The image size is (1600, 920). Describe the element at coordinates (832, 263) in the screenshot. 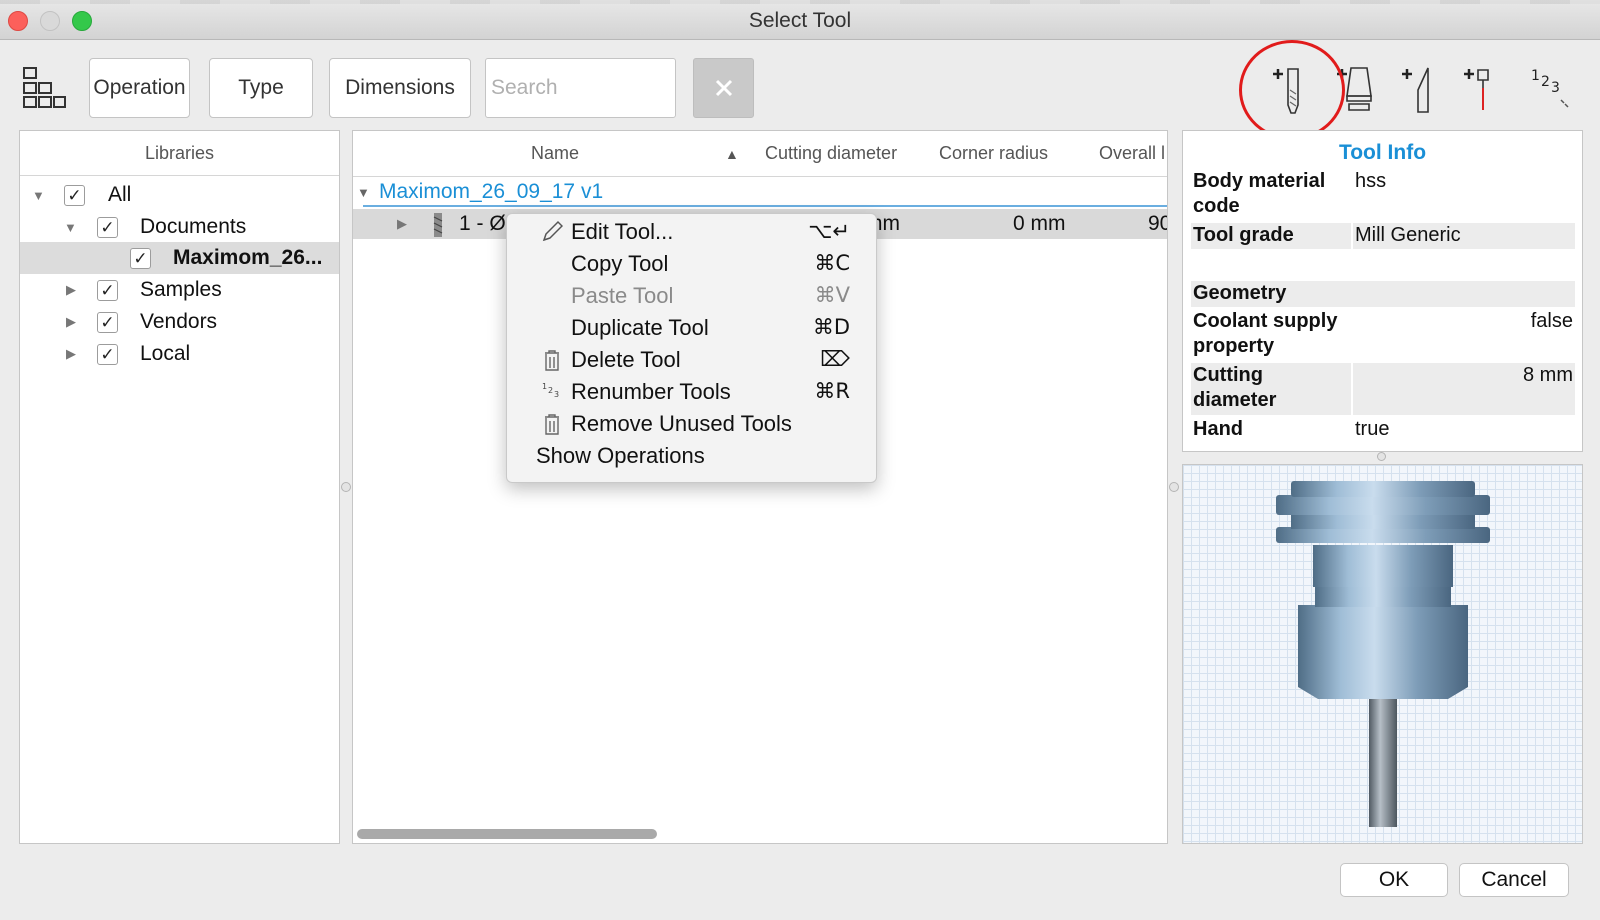

I see `menu-item-shortcut: ⌘C` at that location.